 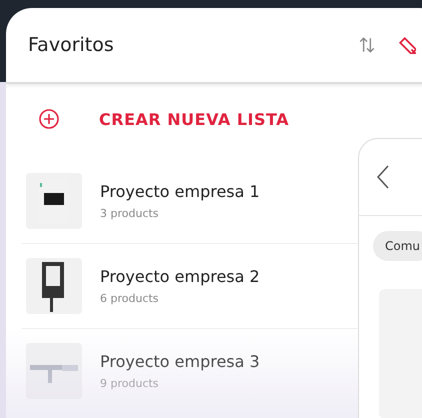 What do you see at coordinates (180, 191) in the screenshot?
I see `list-name: Proyecto empresa 1` at bounding box center [180, 191].